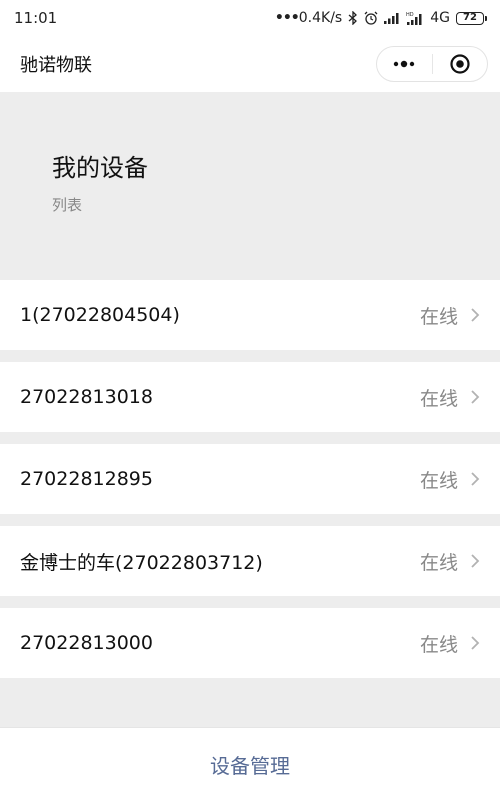  What do you see at coordinates (86, 643) in the screenshot?
I see `device-name: 27022813000` at bounding box center [86, 643].